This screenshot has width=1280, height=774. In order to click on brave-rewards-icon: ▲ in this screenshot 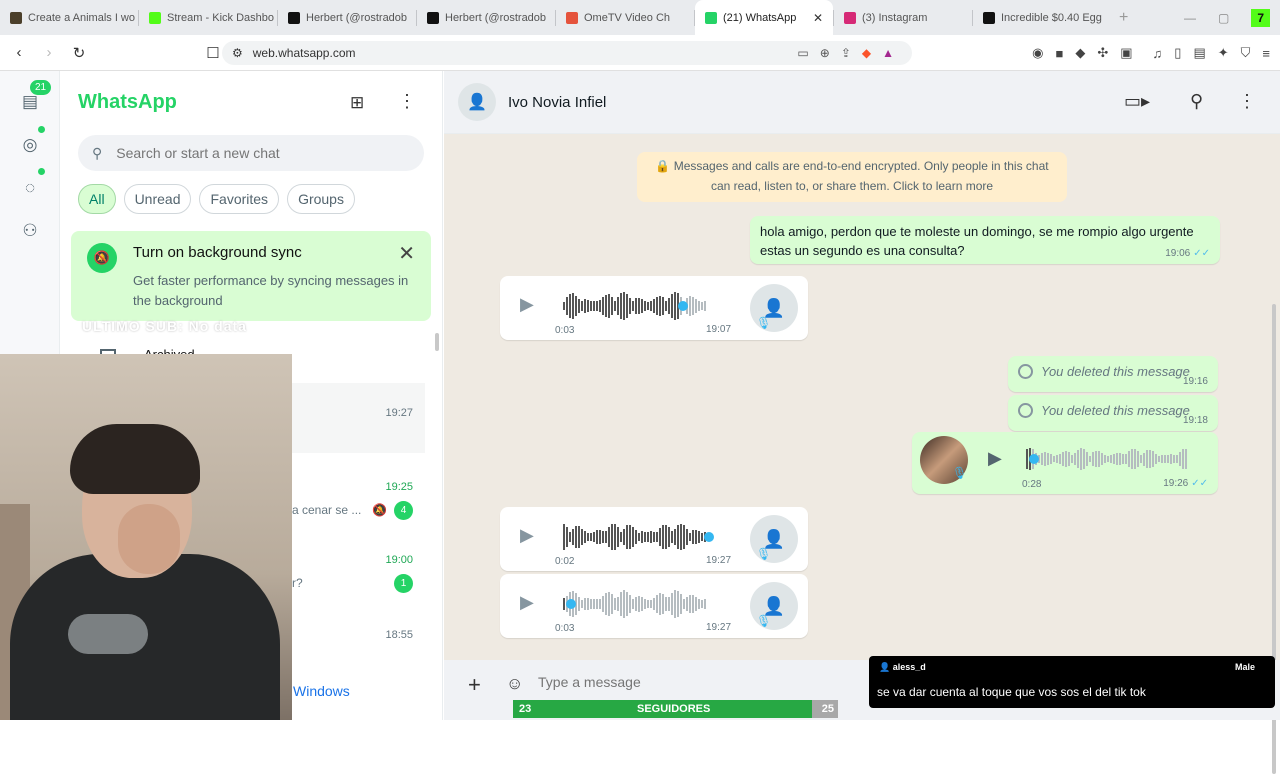, I will do `click(888, 53)`.